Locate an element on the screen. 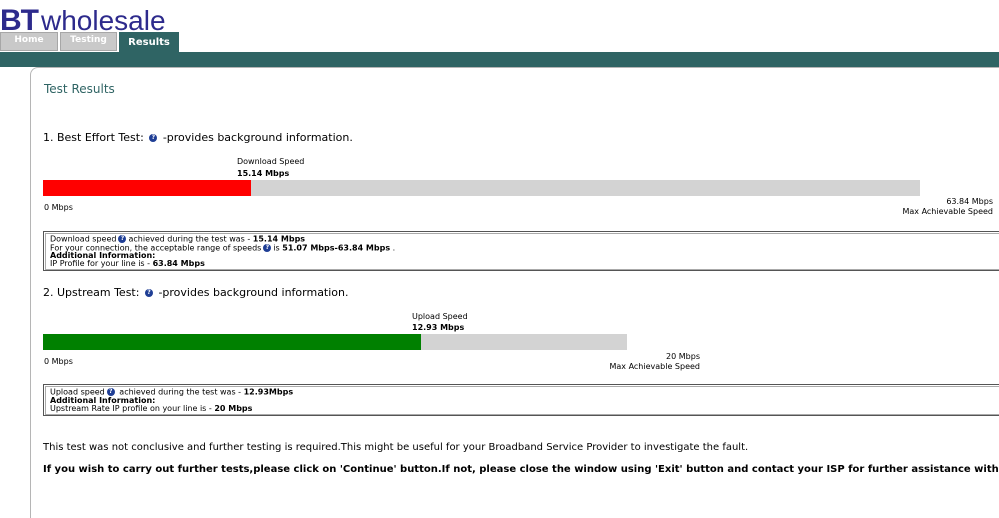 Image resolution: width=999 pixels, height=518 pixels. best-effort-heading-suffix: -provides background information. is located at coordinates (257, 137).